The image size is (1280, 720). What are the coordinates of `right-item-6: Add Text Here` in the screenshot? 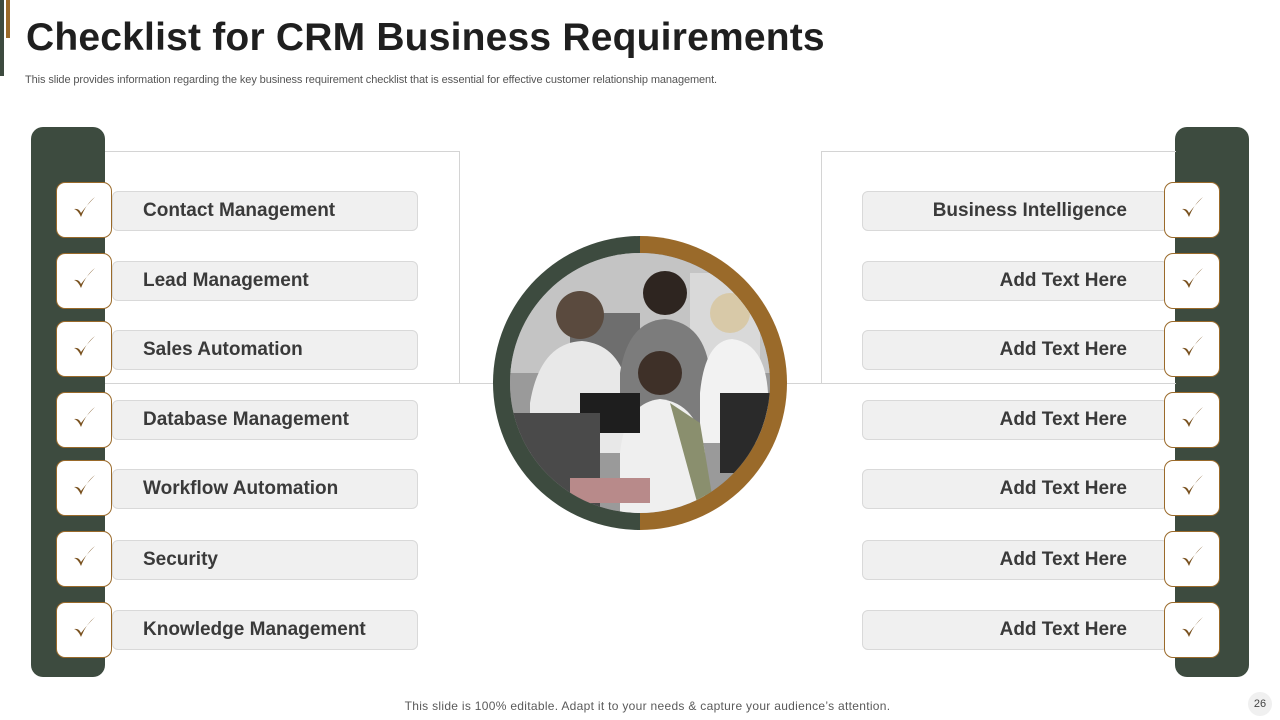 It's located at (1015, 630).